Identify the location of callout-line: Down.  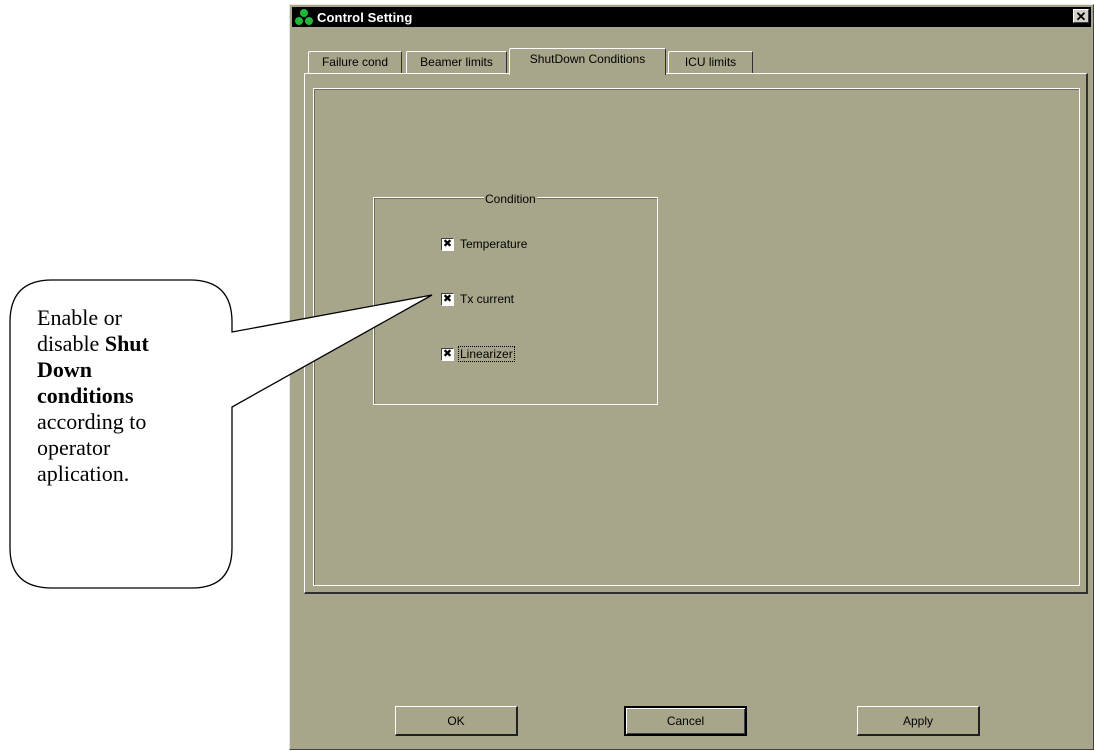
(65, 369).